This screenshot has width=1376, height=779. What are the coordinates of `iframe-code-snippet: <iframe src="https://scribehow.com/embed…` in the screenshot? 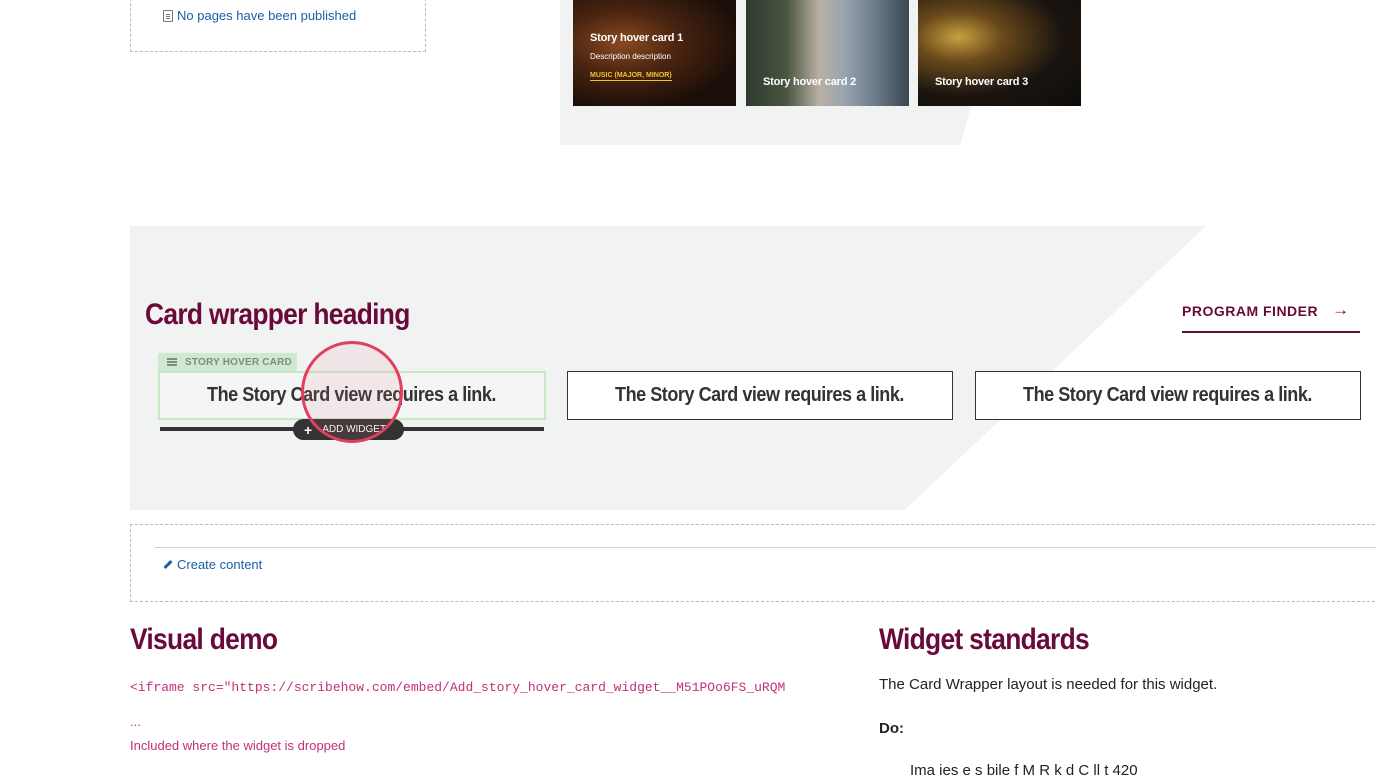 It's located at (458, 687).